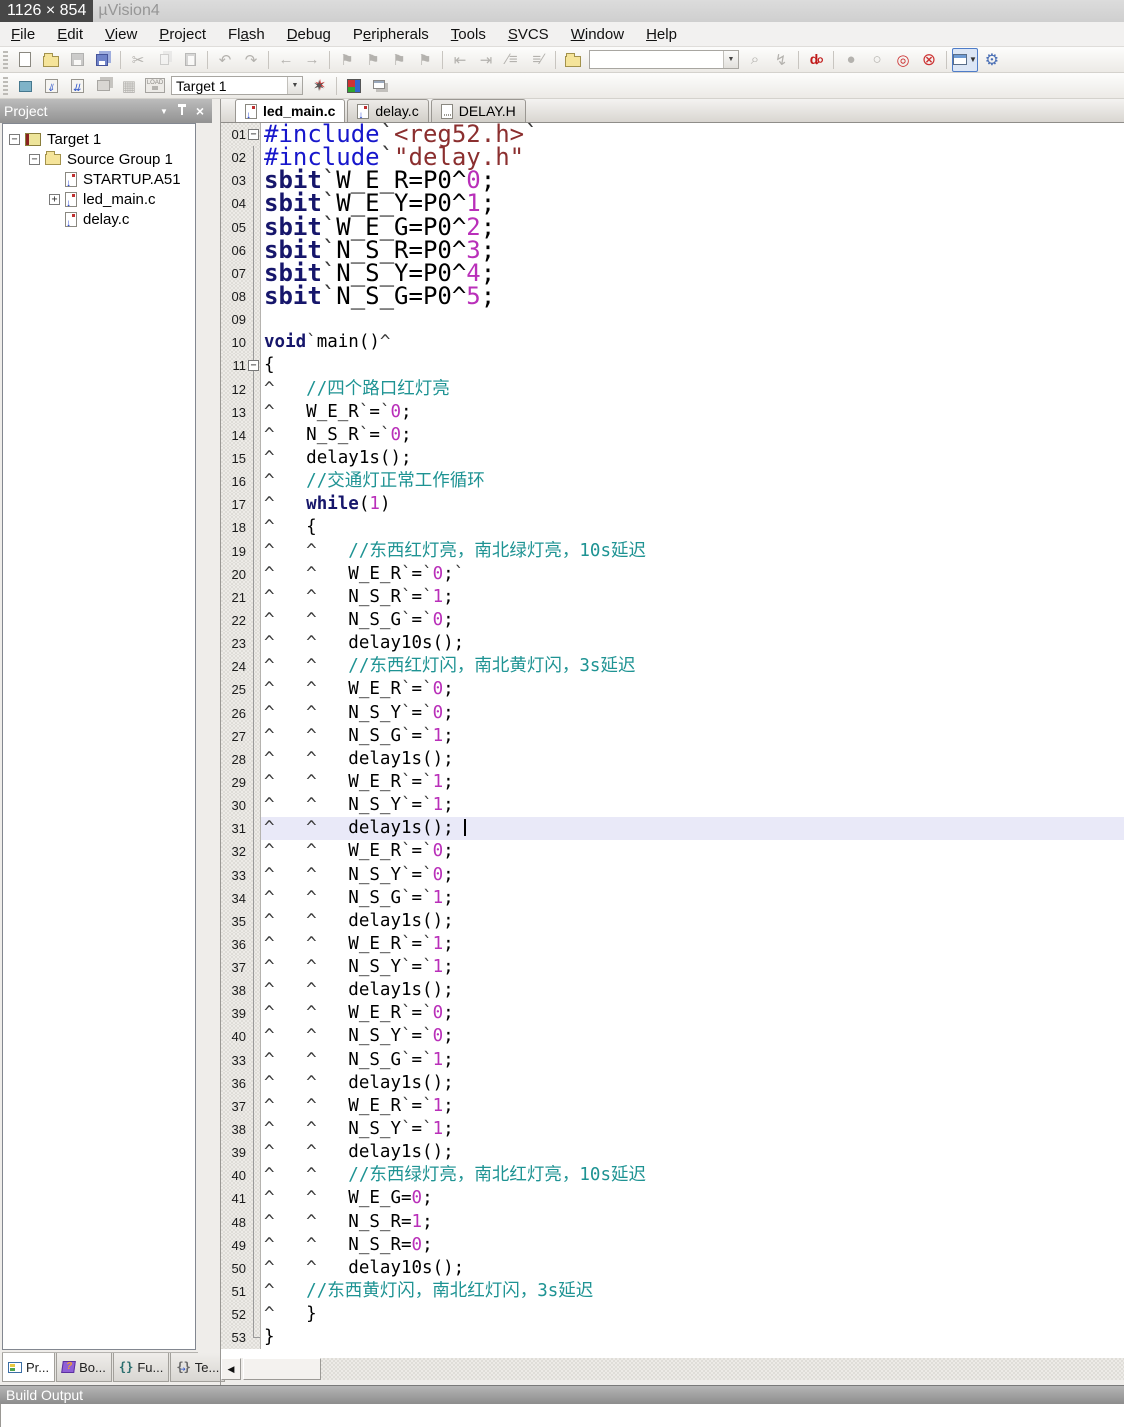  What do you see at coordinates (251, 60) in the screenshot?
I see `redo-icon: ↷` at bounding box center [251, 60].